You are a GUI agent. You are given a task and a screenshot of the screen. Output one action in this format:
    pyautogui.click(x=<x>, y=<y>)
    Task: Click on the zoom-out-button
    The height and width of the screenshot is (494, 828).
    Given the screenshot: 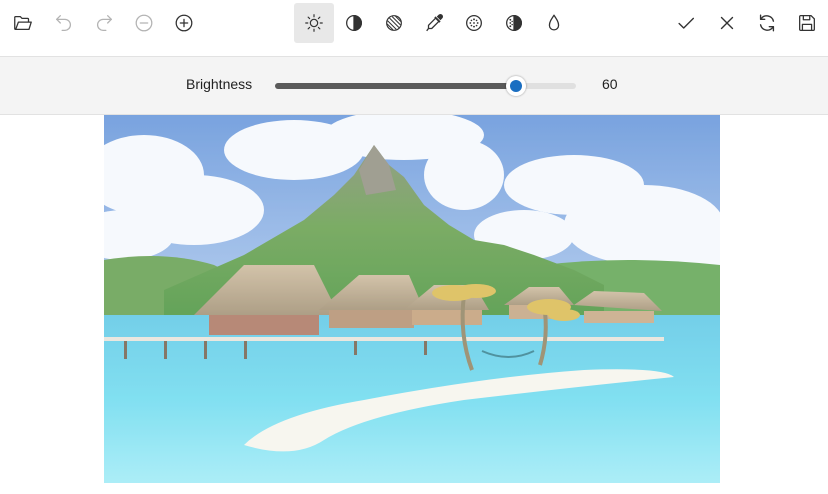 What is the action you would take?
    pyautogui.click(x=144, y=23)
    